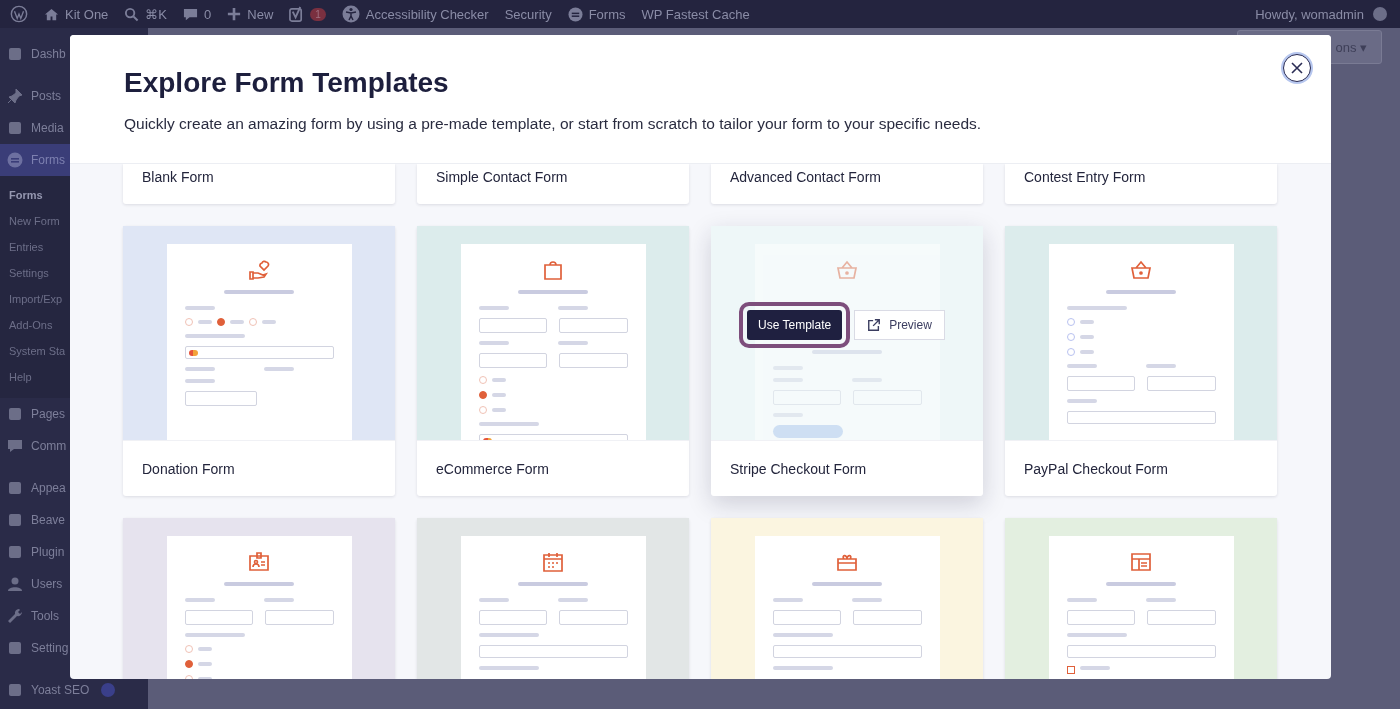 This screenshot has height=709, width=1400. Describe the element at coordinates (1096, 468) in the screenshot. I see `template-title: PayPal Checkout Form` at that location.